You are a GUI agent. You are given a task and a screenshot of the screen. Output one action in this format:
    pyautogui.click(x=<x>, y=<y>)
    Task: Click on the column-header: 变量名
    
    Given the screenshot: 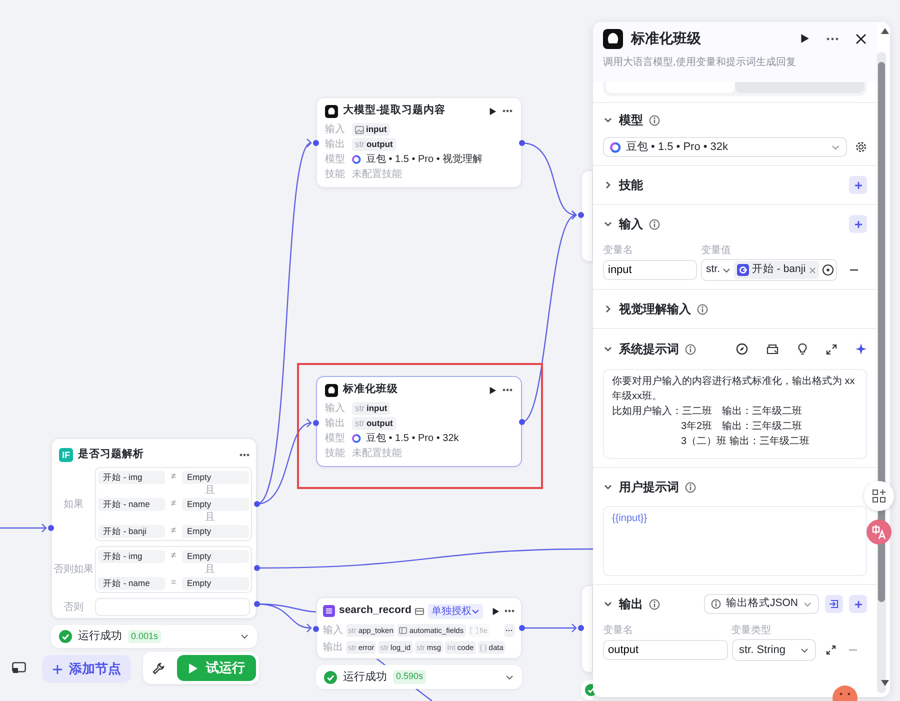 What is the action you would take?
    pyautogui.click(x=618, y=631)
    